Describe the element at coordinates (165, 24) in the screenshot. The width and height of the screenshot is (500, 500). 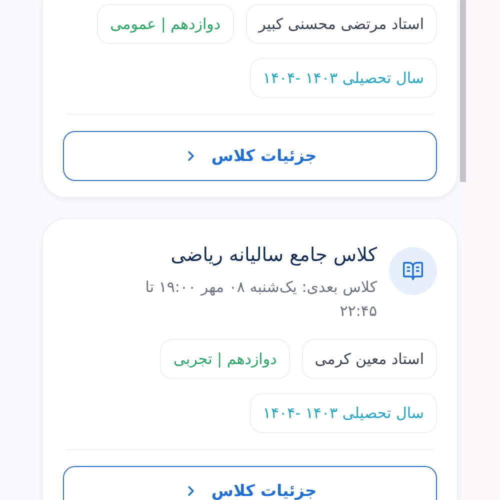
I see `info-chip: دوازدهم | عمومی` at that location.